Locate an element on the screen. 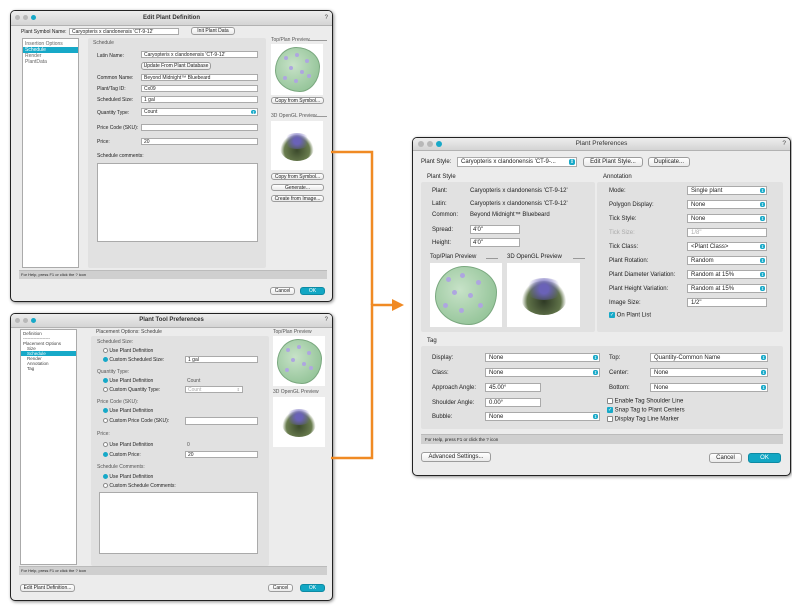  plant-style-select: Caryopteris x clandonensis 'CT-9-... ⇕ is located at coordinates (517, 162).